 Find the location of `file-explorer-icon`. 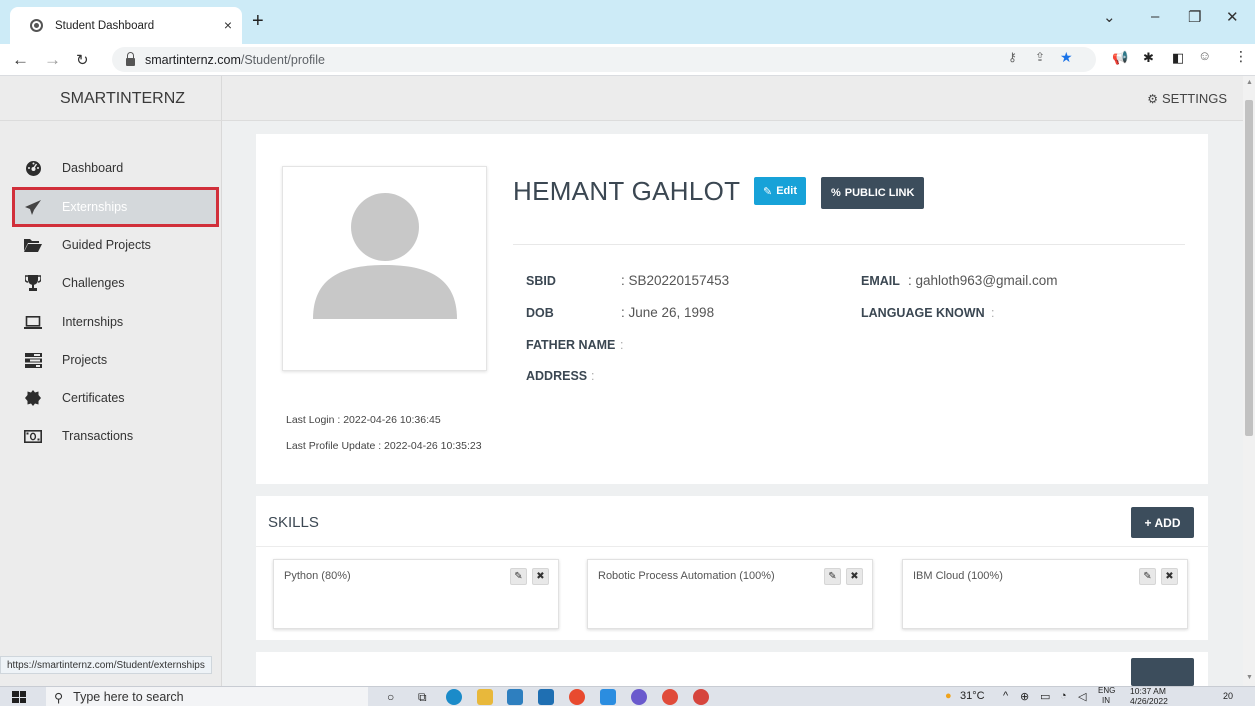

file-explorer-icon is located at coordinates (485, 697).